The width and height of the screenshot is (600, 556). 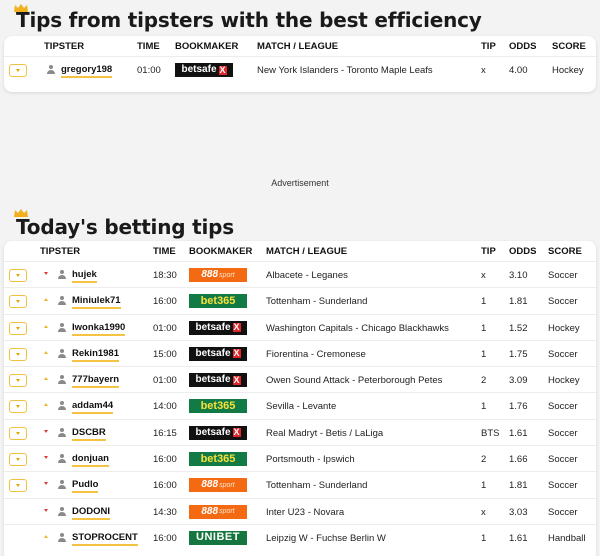 What do you see at coordinates (96, 355) in the screenshot?
I see `tipster-link: Rekin1981` at bounding box center [96, 355].